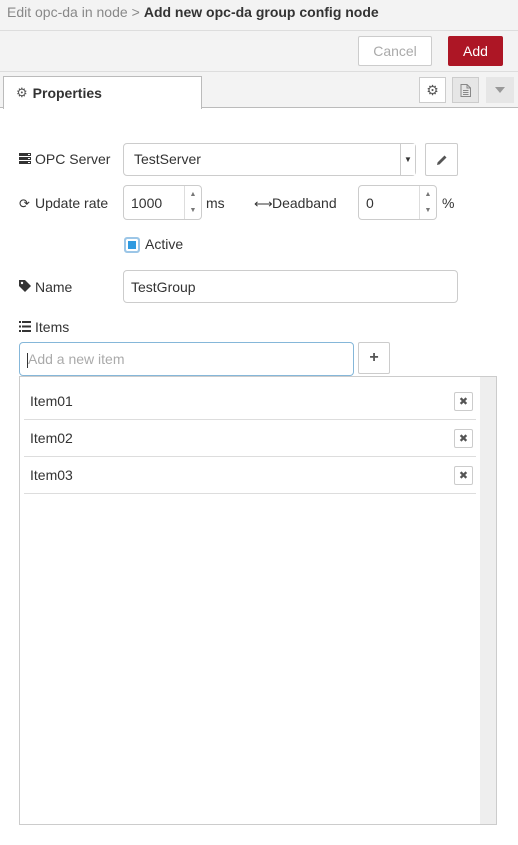  I want to click on list-icon, so click(27, 327).